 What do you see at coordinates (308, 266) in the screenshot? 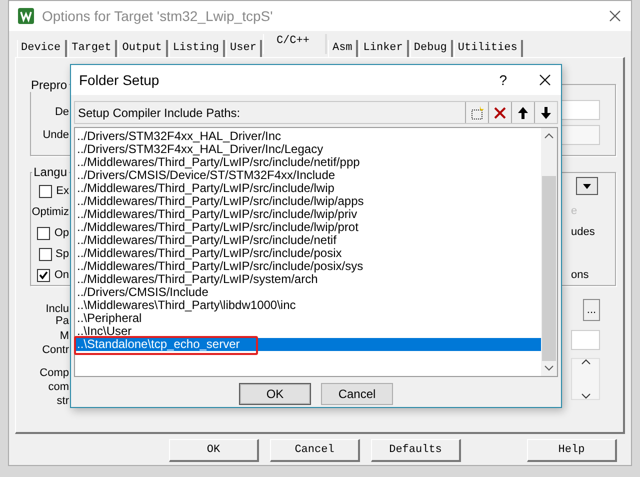
I see `path-item: ../Middlewares/Third_Party/LwIP/src/include/posix/sys` at bounding box center [308, 266].